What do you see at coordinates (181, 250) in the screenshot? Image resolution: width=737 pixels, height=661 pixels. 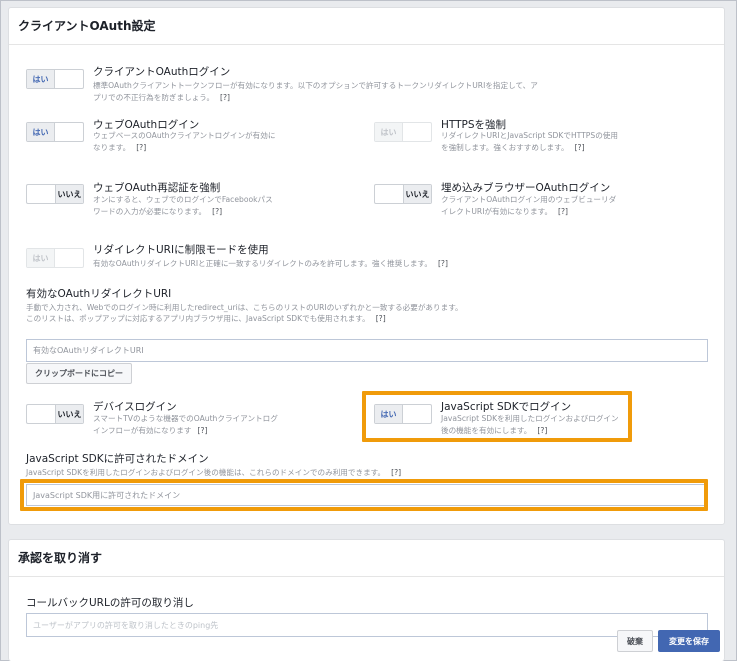 I see `strict-mode-title: リダイレクトURIに制限モードを使用` at bounding box center [181, 250].